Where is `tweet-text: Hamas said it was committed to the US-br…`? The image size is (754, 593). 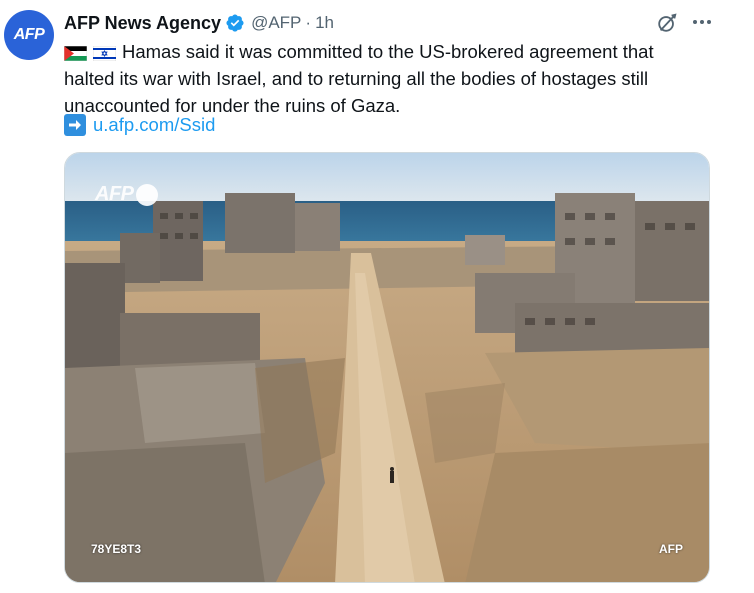
tweet-text: Hamas said it was committed to the US-br… is located at coordinates (384, 78).